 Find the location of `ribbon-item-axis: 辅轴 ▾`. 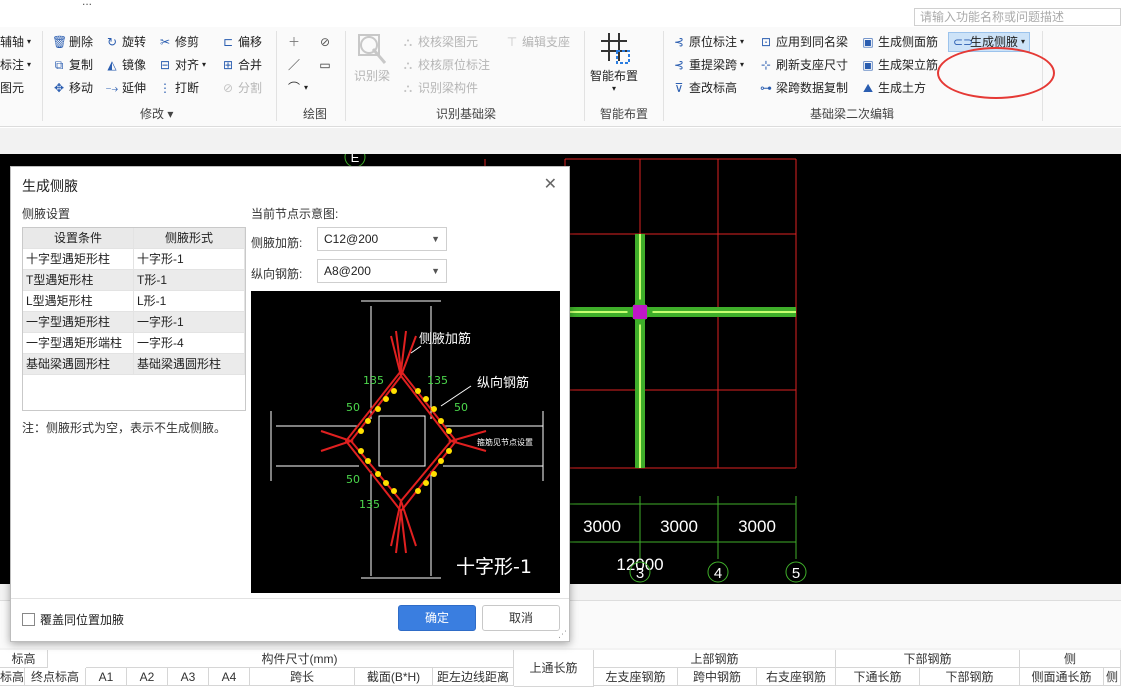

ribbon-item-axis: 辅轴 ▾ is located at coordinates (15, 42).